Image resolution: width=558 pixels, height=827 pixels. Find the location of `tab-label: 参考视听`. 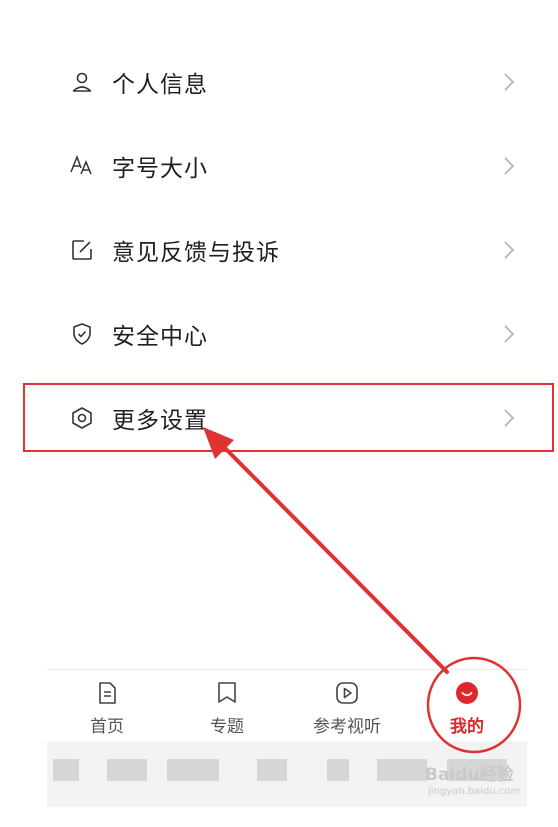

tab-label: 参考视听 is located at coordinates (347, 727).